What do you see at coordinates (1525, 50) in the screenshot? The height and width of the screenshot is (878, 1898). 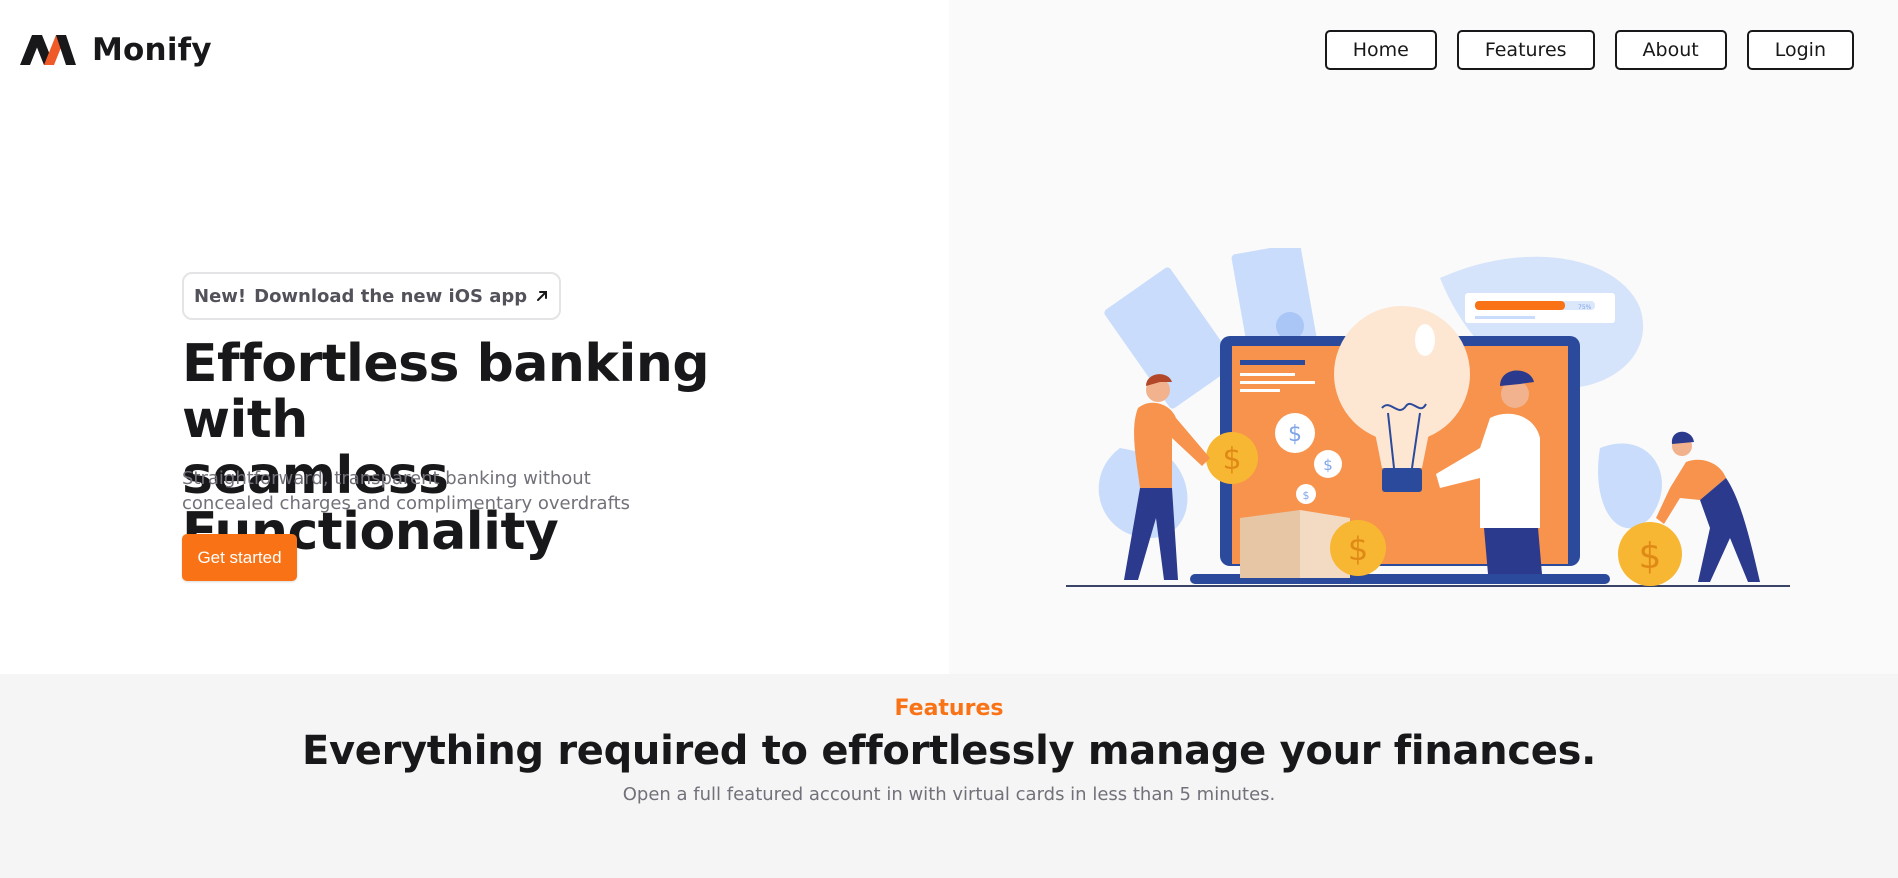 I see `nav-features-button: Features` at bounding box center [1525, 50].